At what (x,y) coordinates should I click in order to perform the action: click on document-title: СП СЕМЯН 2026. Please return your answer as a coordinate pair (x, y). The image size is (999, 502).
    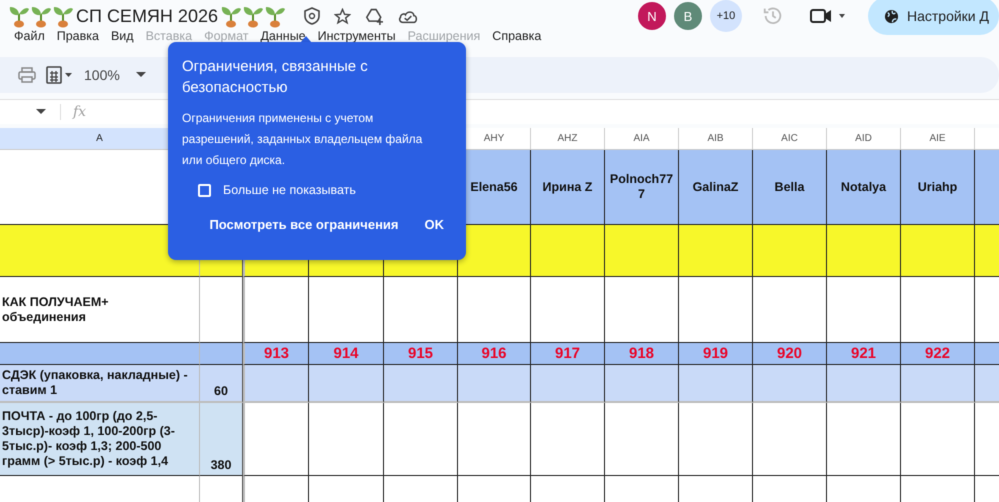
    Looking at the image, I should click on (147, 16).